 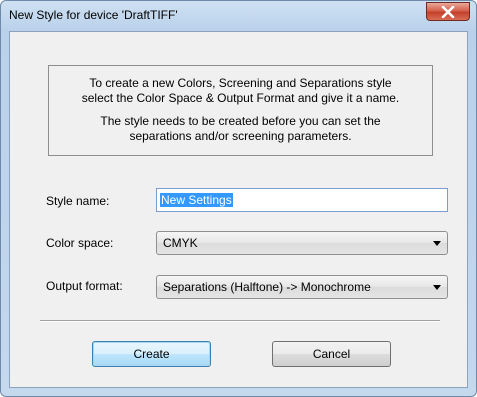 What do you see at coordinates (302, 200) in the screenshot?
I see `style-name-input: New Settings` at bounding box center [302, 200].